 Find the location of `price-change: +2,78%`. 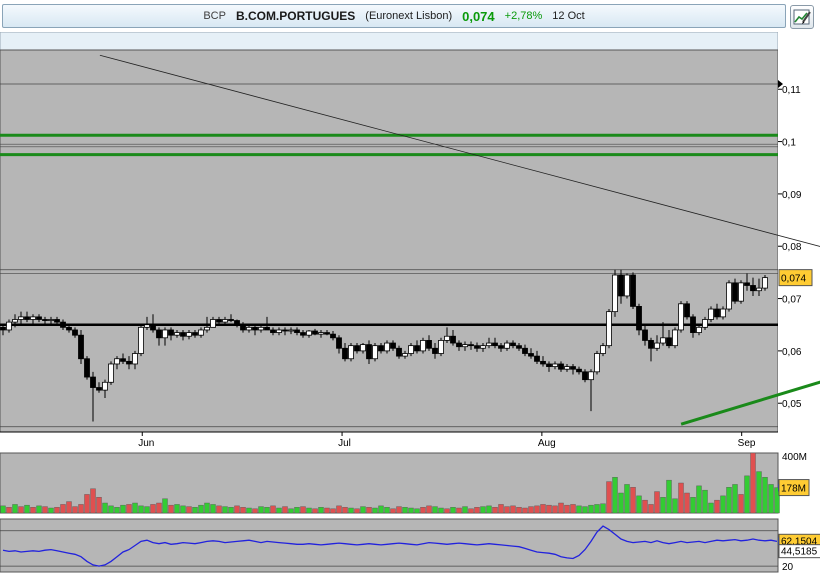

price-change: +2,78% is located at coordinates (523, 16).